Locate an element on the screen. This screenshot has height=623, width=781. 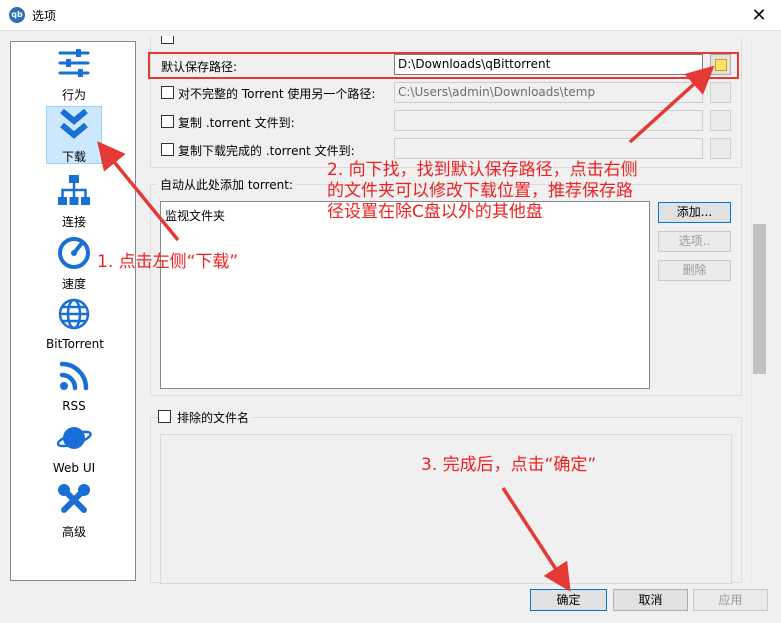
annotation-step1: 1. 点击左侧“下载” is located at coordinates (168, 262).